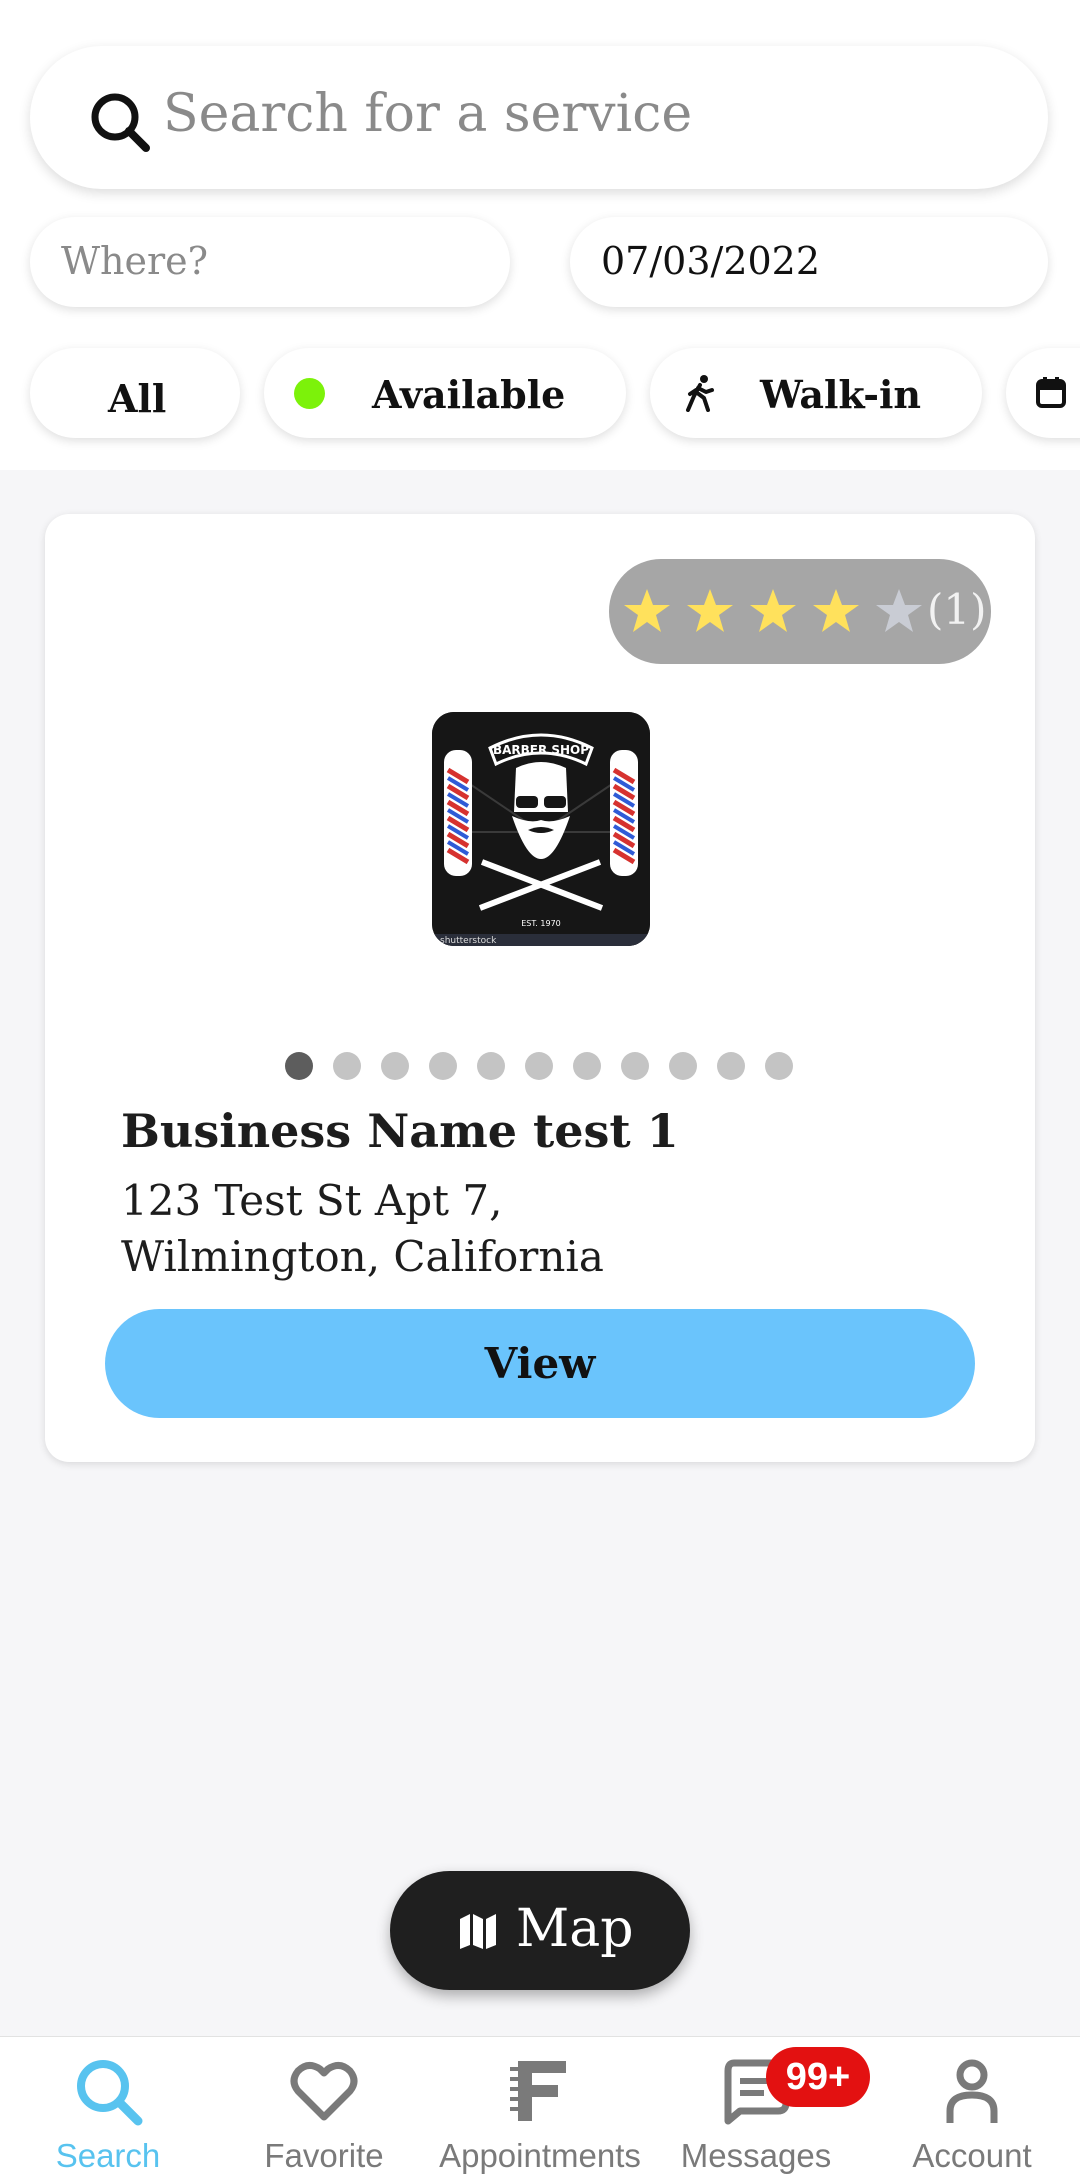 Image resolution: width=1080 pixels, height=2183 pixels. What do you see at coordinates (818, 2077) in the screenshot?
I see `messages-badge: 99+` at bounding box center [818, 2077].